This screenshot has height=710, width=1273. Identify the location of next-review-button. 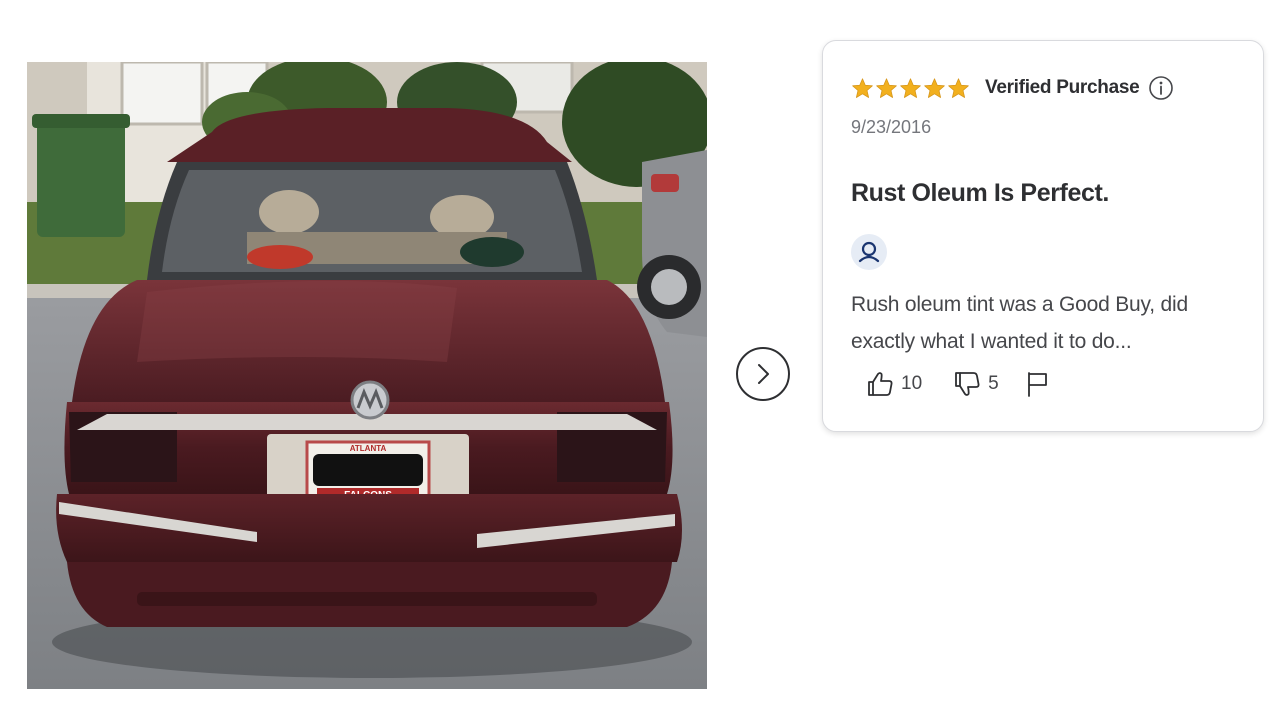
(763, 374).